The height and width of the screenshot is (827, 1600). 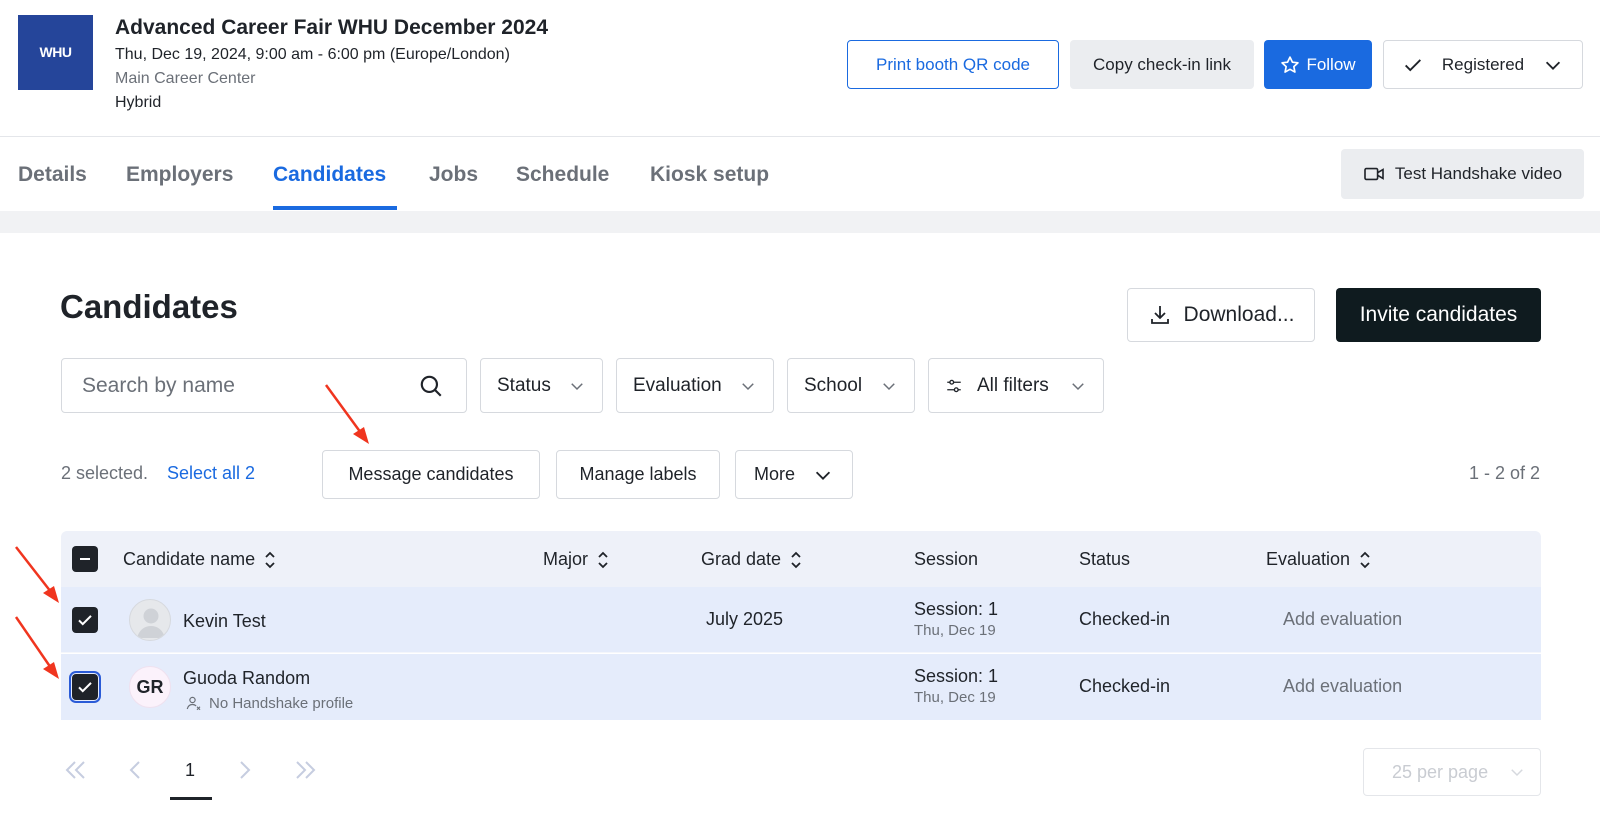 What do you see at coordinates (576, 559) in the screenshot?
I see `column-major: Major` at bounding box center [576, 559].